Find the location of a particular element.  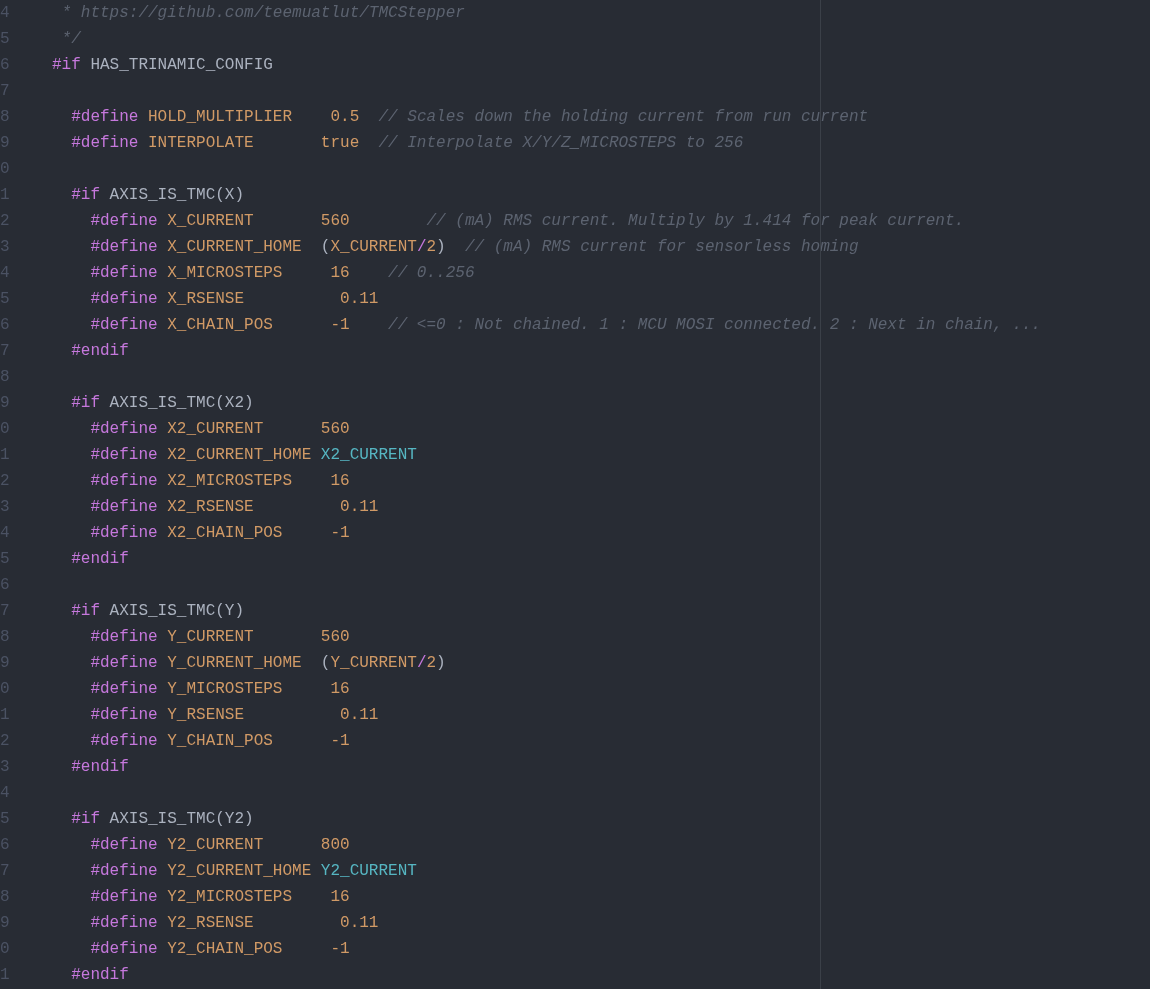

code-line: #define X_MICROSTEPS 16 // 0..256 is located at coordinates (282, 273).